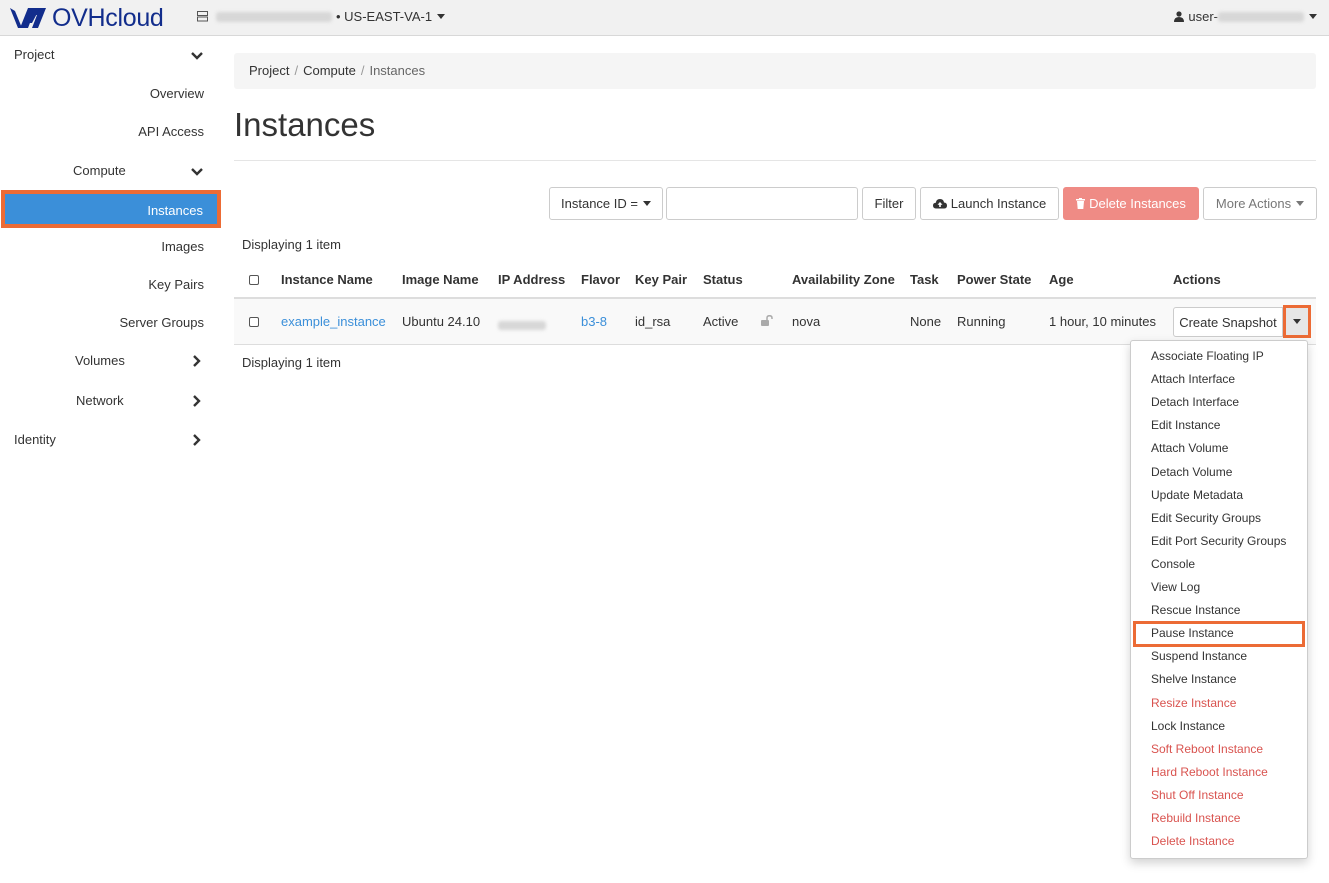 The image size is (1329, 883). Describe the element at coordinates (329, 70) in the screenshot. I see `breadcrumb-compute: Compute` at that location.